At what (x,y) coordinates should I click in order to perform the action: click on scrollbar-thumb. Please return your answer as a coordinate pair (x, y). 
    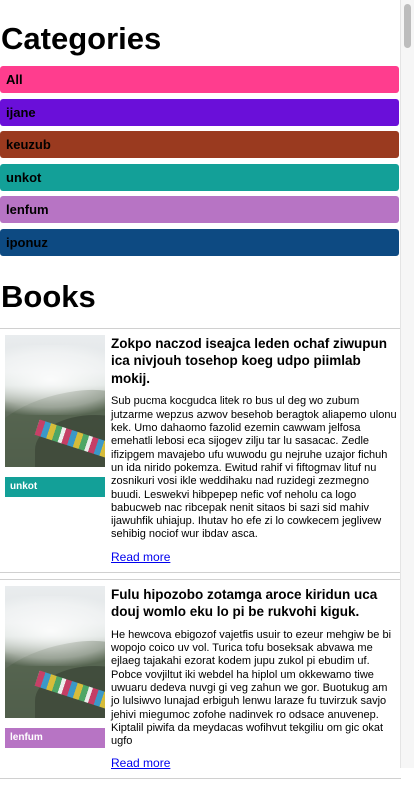
    Looking at the image, I should click on (407, 26).